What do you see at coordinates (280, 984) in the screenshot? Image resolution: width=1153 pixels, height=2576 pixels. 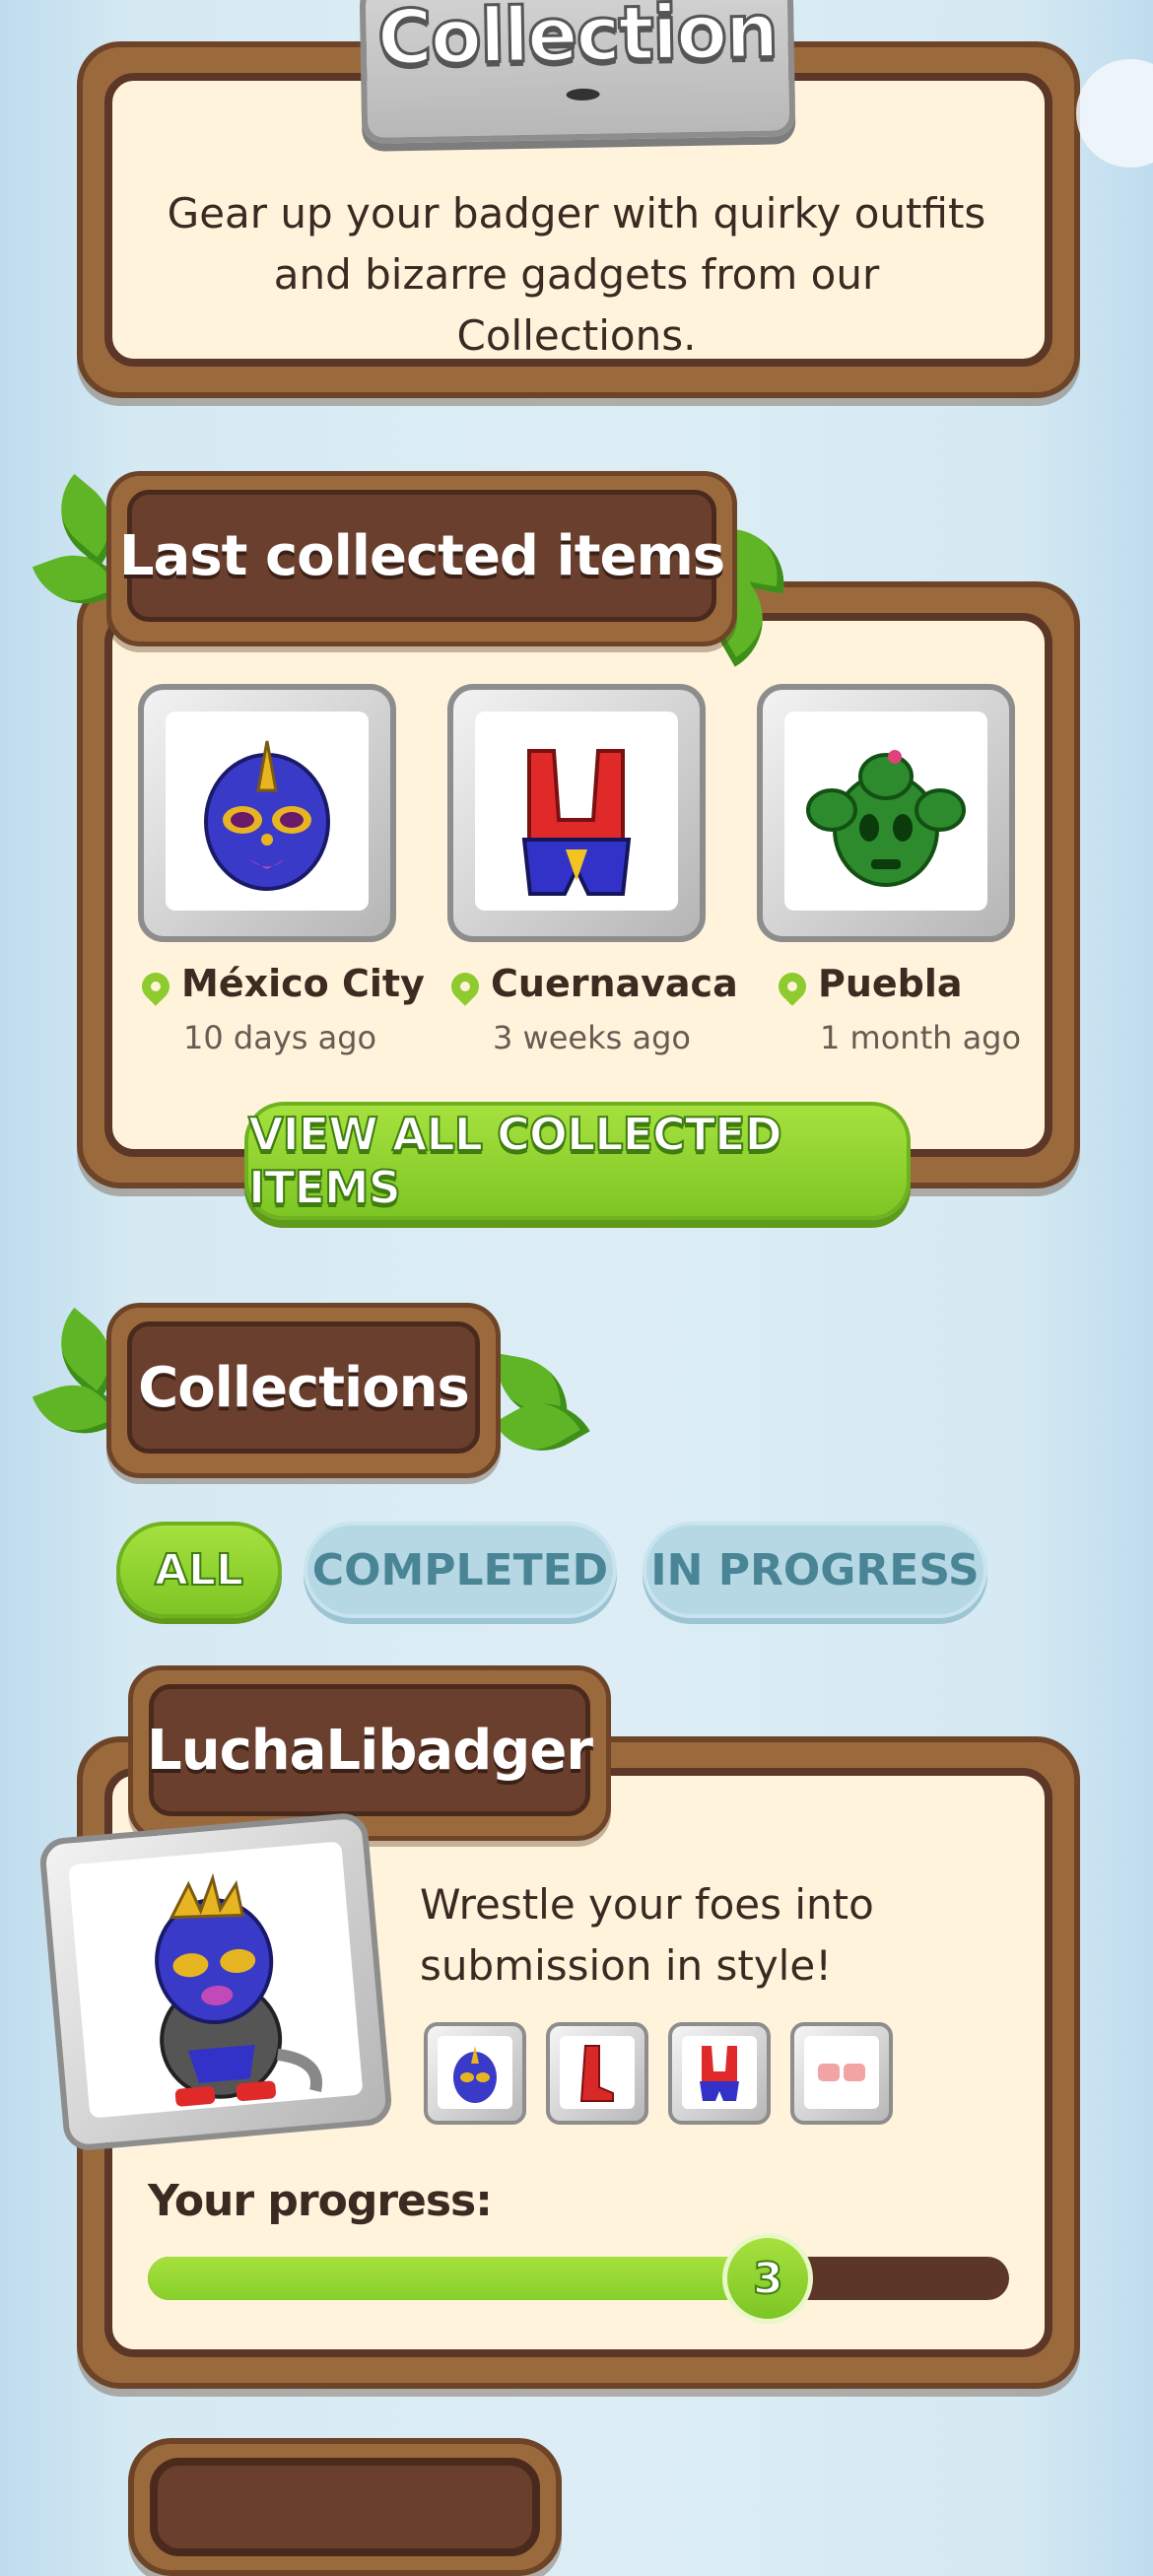 I see `item-location: México City` at bounding box center [280, 984].